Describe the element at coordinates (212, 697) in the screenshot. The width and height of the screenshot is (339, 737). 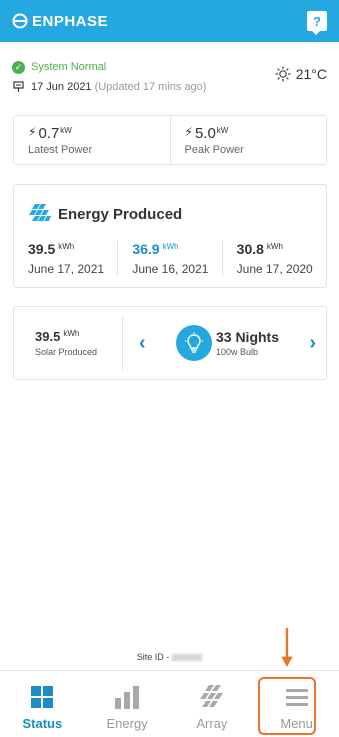
I see `solar-array-icon` at that location.